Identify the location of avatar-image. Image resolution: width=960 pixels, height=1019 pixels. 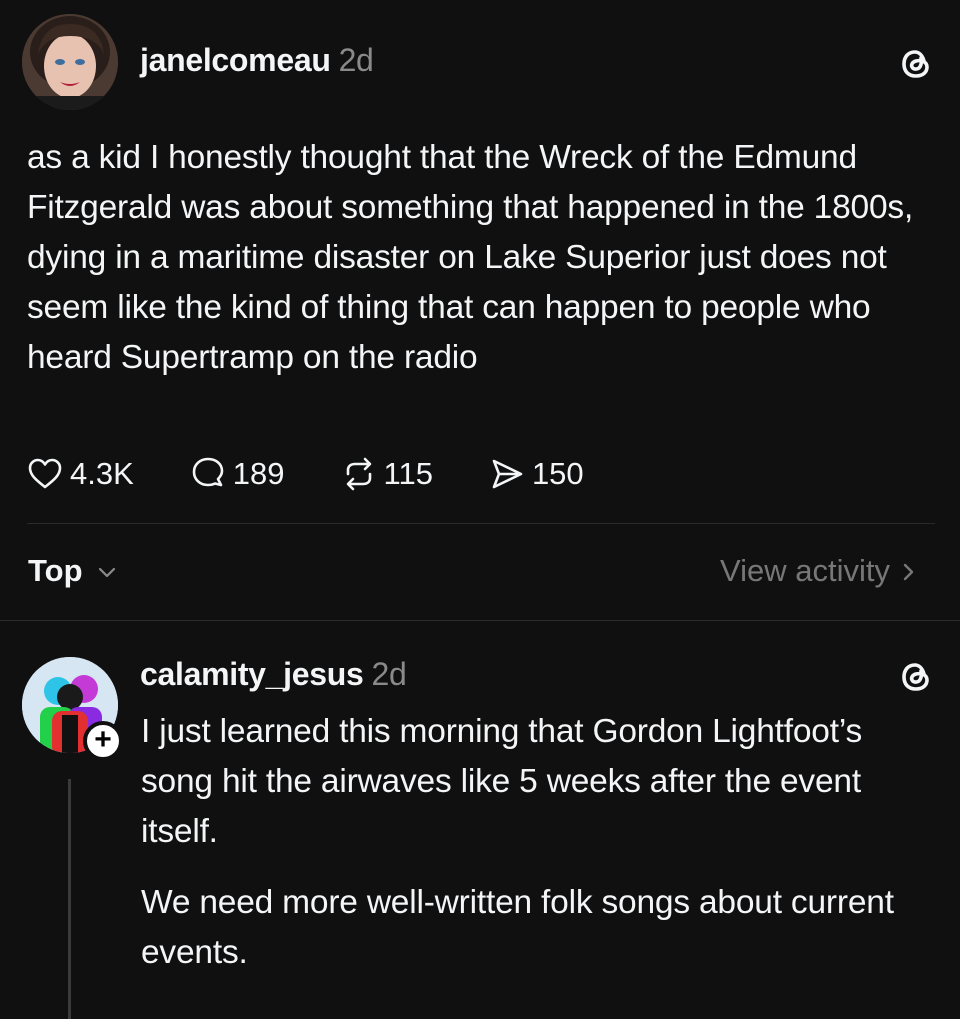
(70, 62).